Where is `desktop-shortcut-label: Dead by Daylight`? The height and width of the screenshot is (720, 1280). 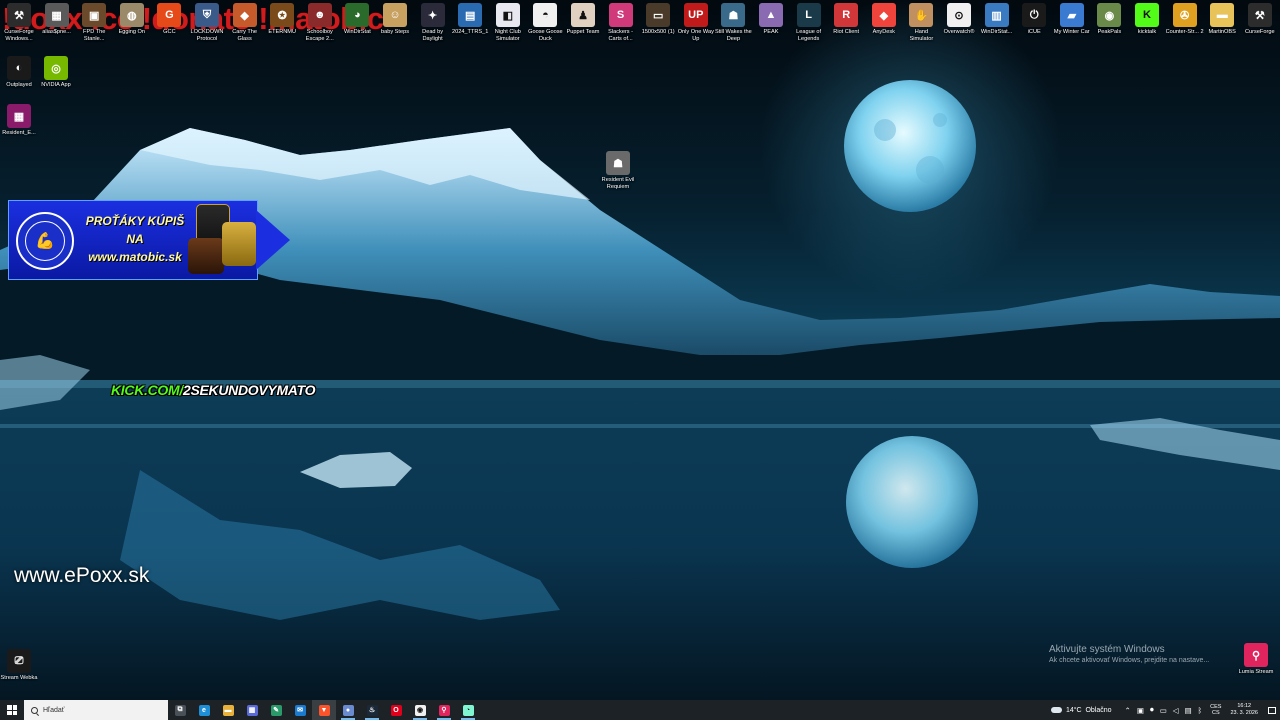
desktop-shortcut-label: Dead by Daylight is located at coordinates (433, 35).